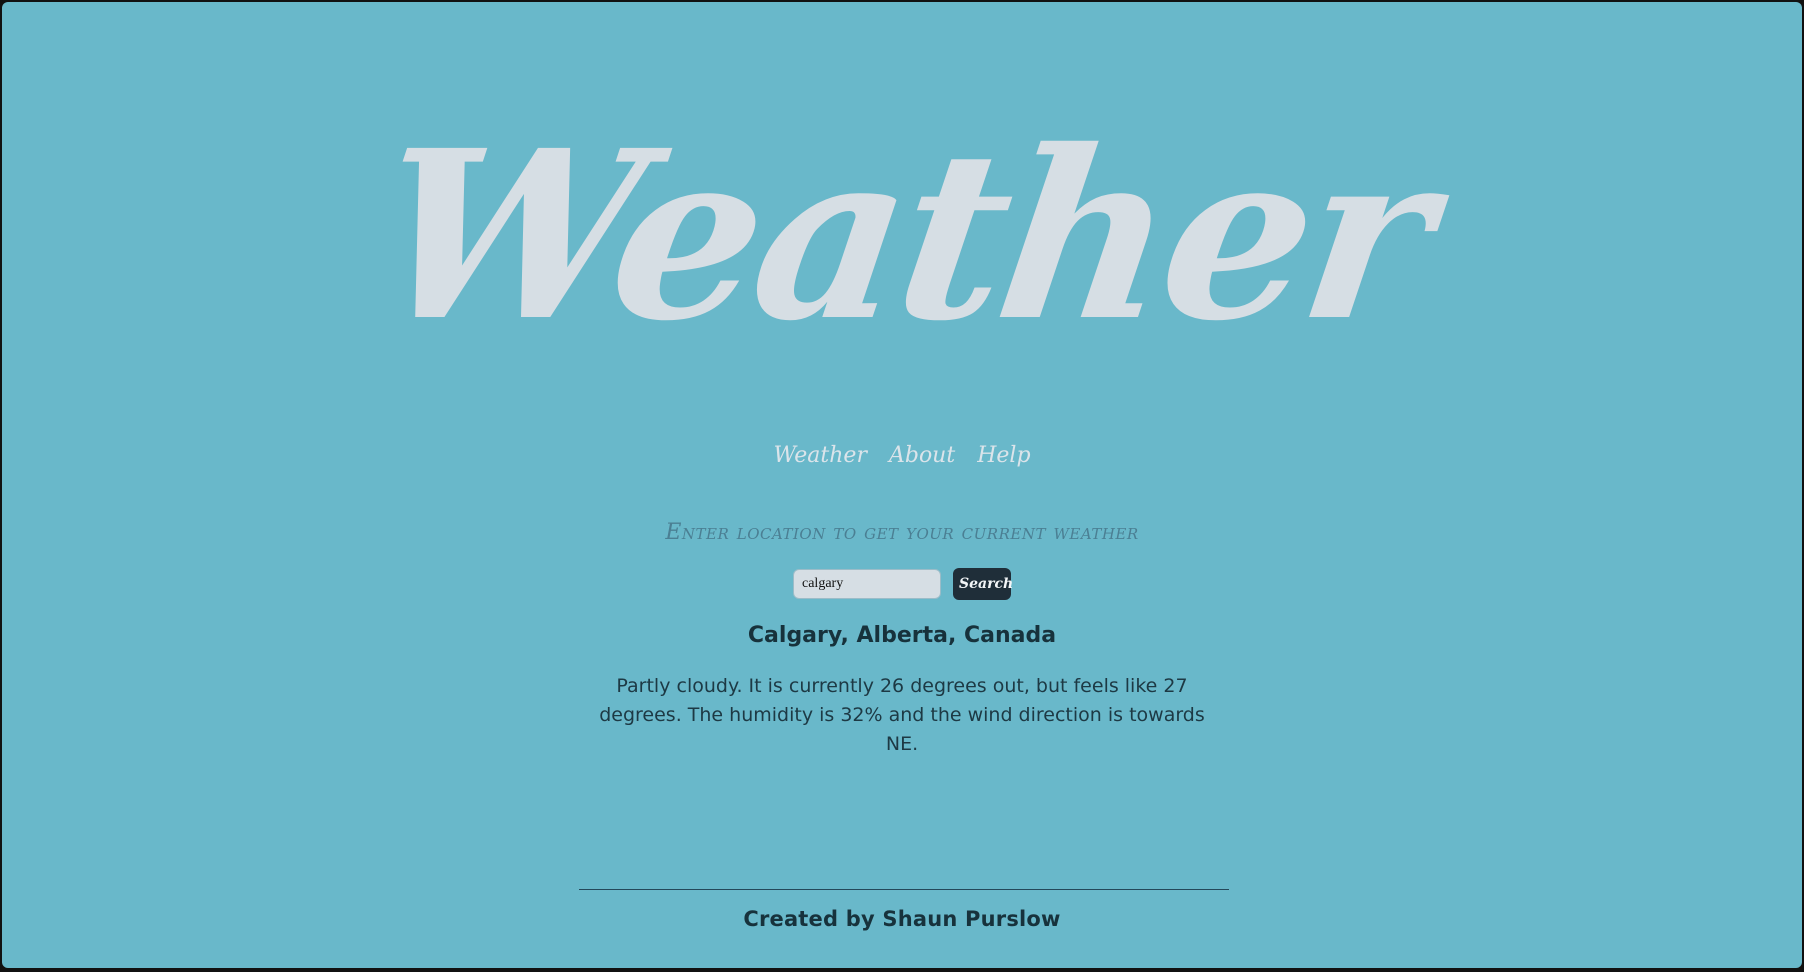  What do you see at coordinates (867, 584) in the screenshot?
I see `location-input` at bounding box center [867, 584].